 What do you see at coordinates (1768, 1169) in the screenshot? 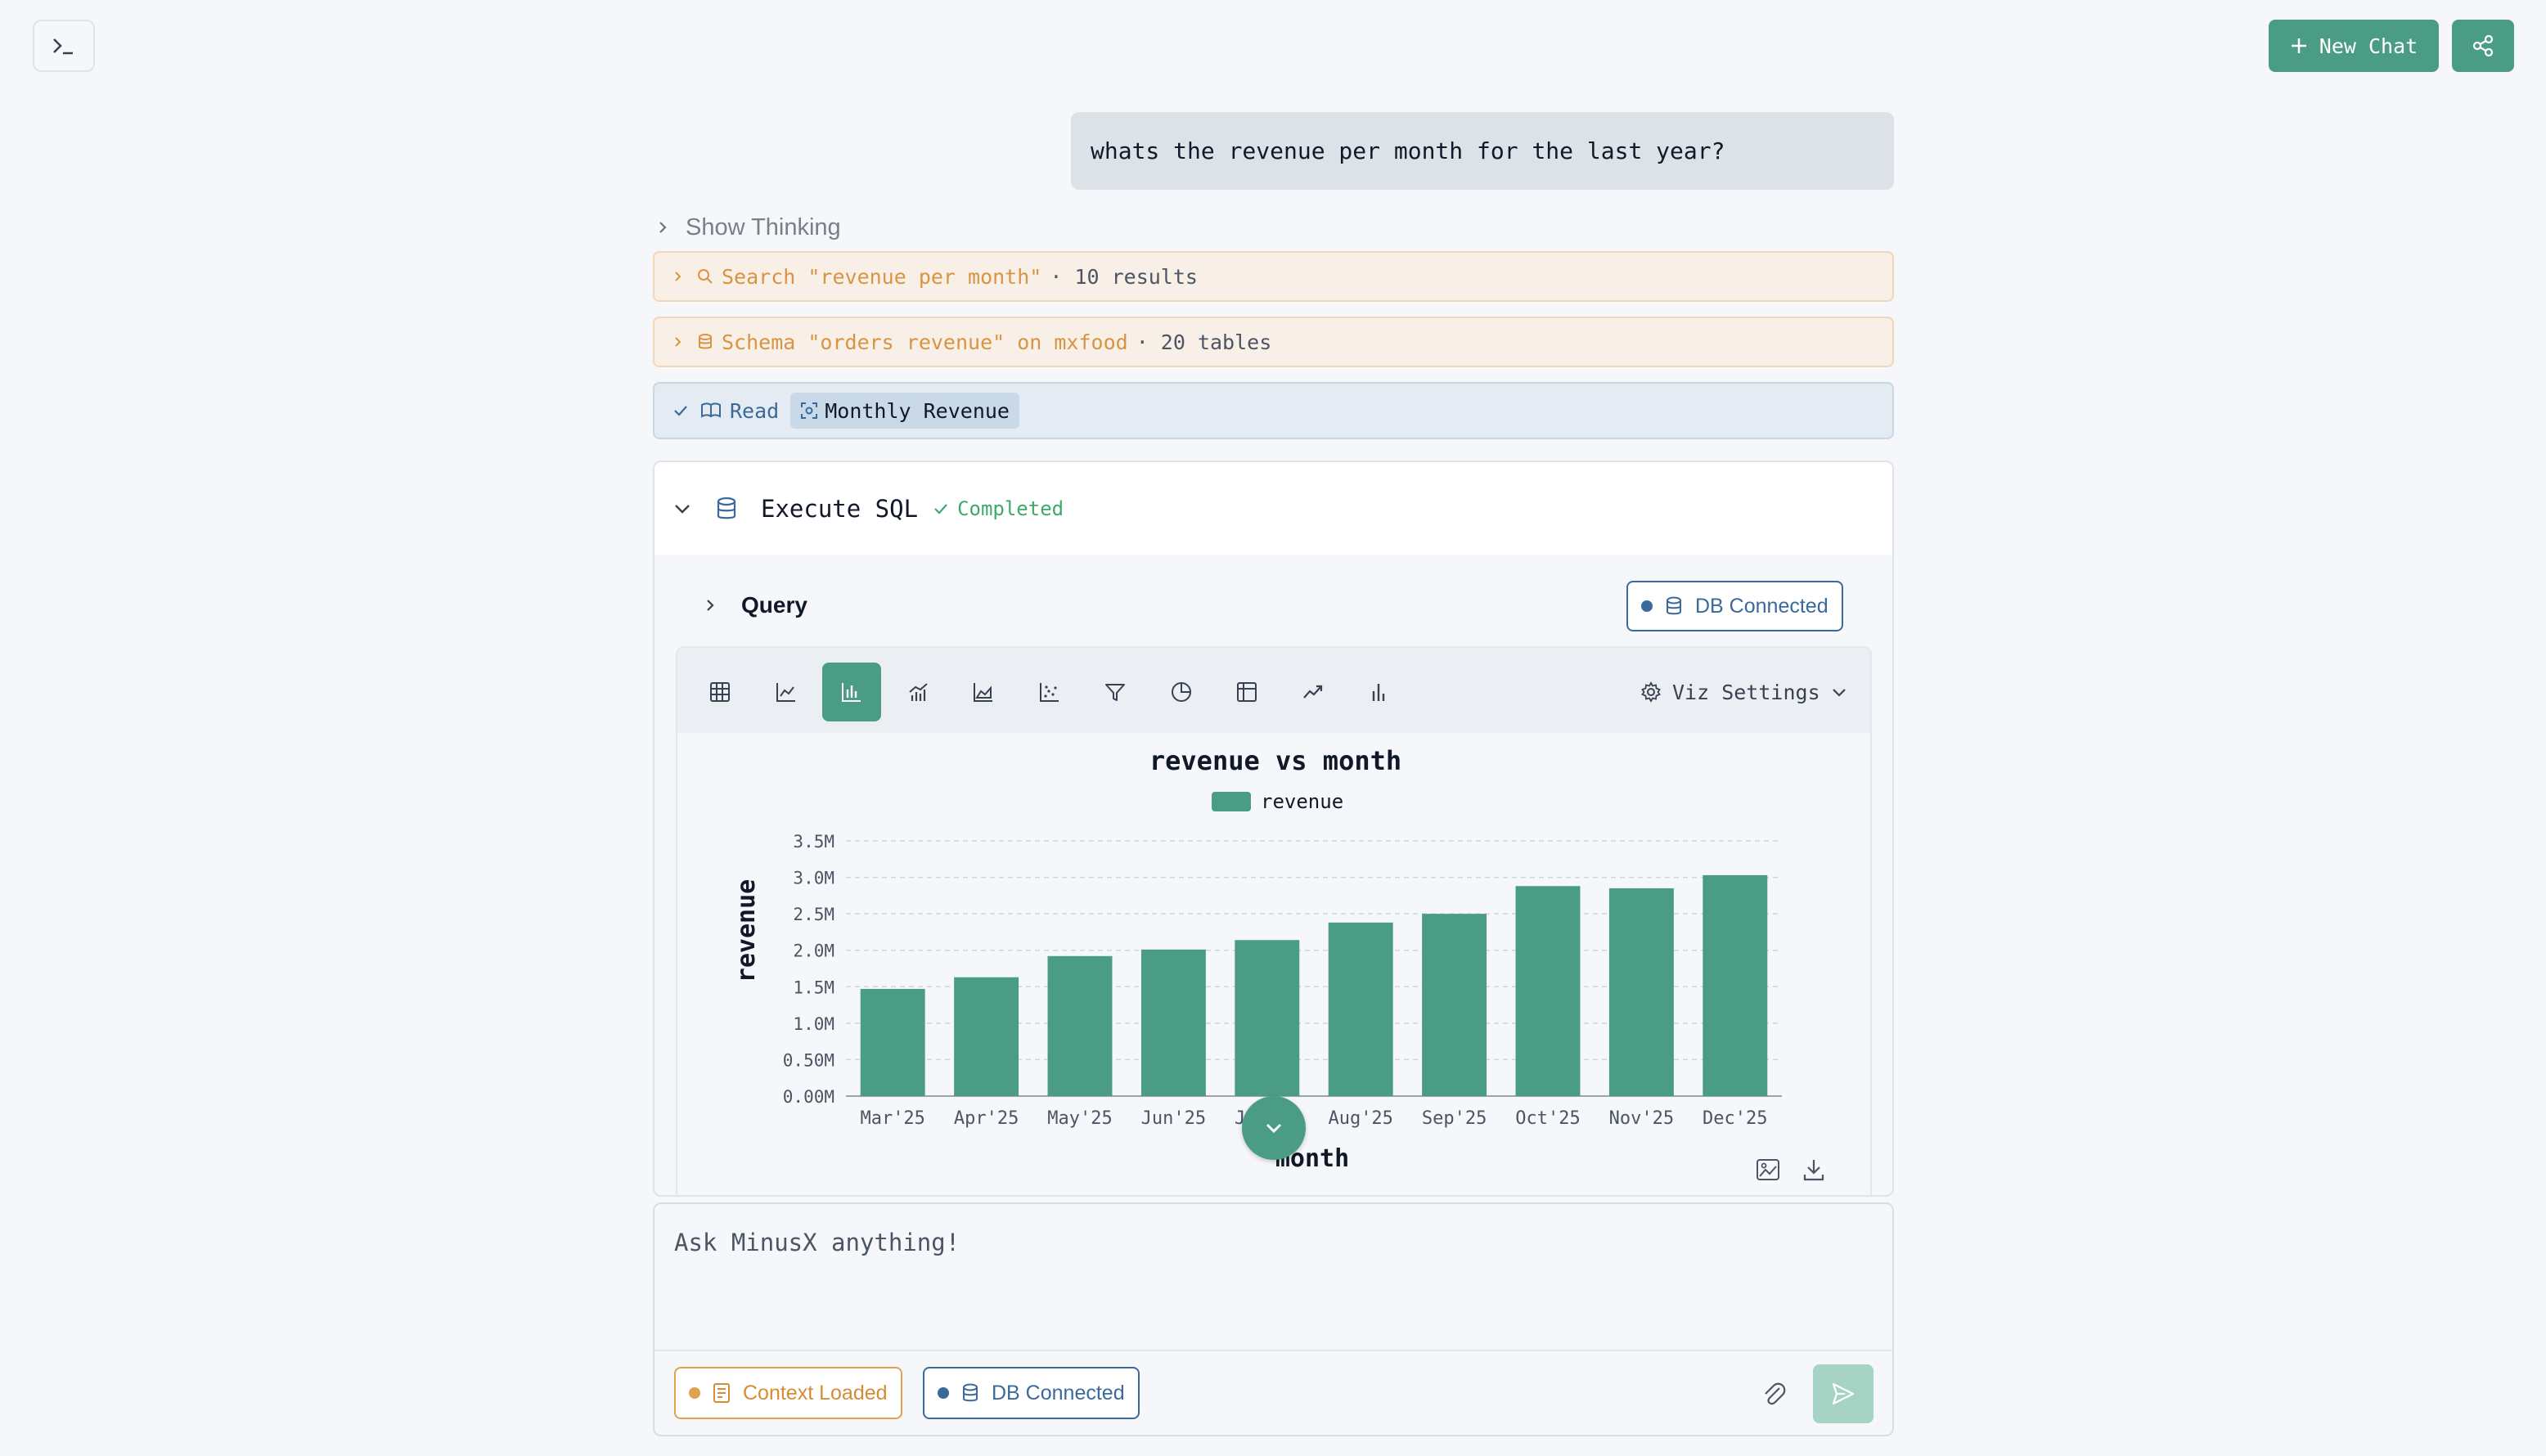
I see `save-image-icon` at bounding box center [1768, 1169].